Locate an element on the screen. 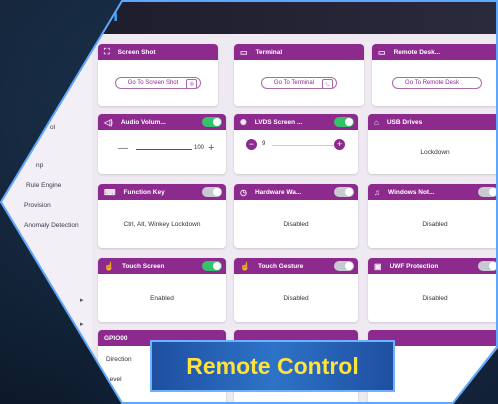 This screenshot has height=404, width=498. plus-icon: + is located at coordinates (211, 148).